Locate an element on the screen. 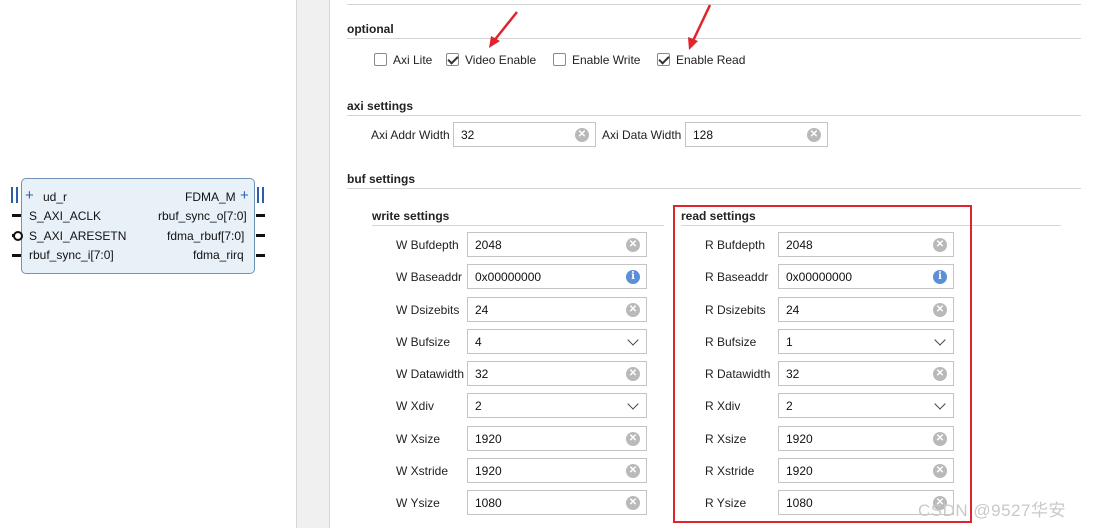  pin-label: rbuf_sync_o[7:0] is located at coordinates (202, 216).